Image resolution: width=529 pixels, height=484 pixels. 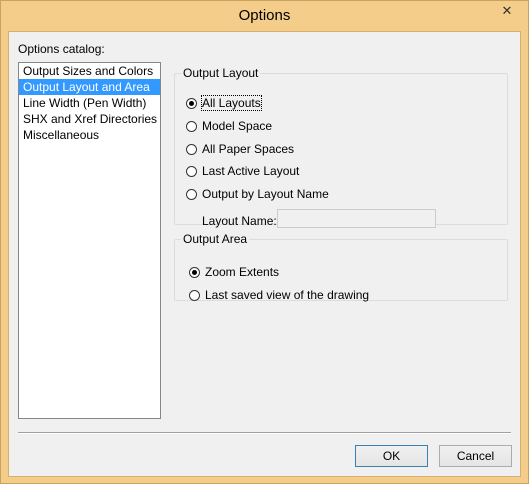 What do you see at coordinates (231, 103) in the screenshot?
I see `radio-all-layouts-label: All Layouts` at bounding box center [231, 103].